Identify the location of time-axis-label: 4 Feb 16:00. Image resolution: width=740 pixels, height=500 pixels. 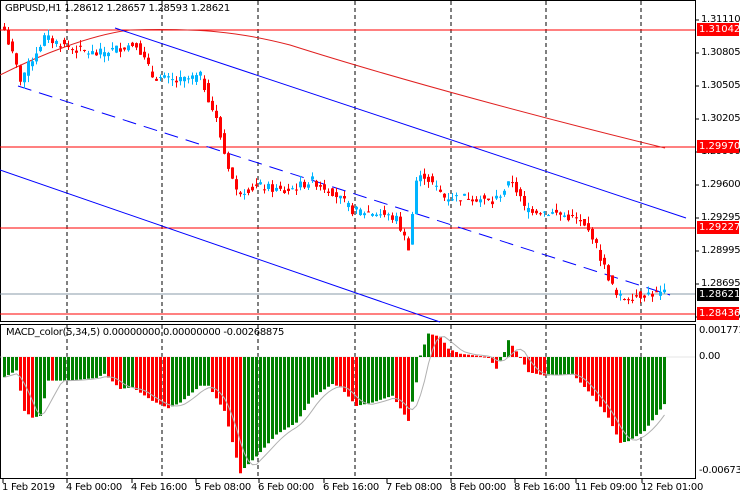
(159, 487).